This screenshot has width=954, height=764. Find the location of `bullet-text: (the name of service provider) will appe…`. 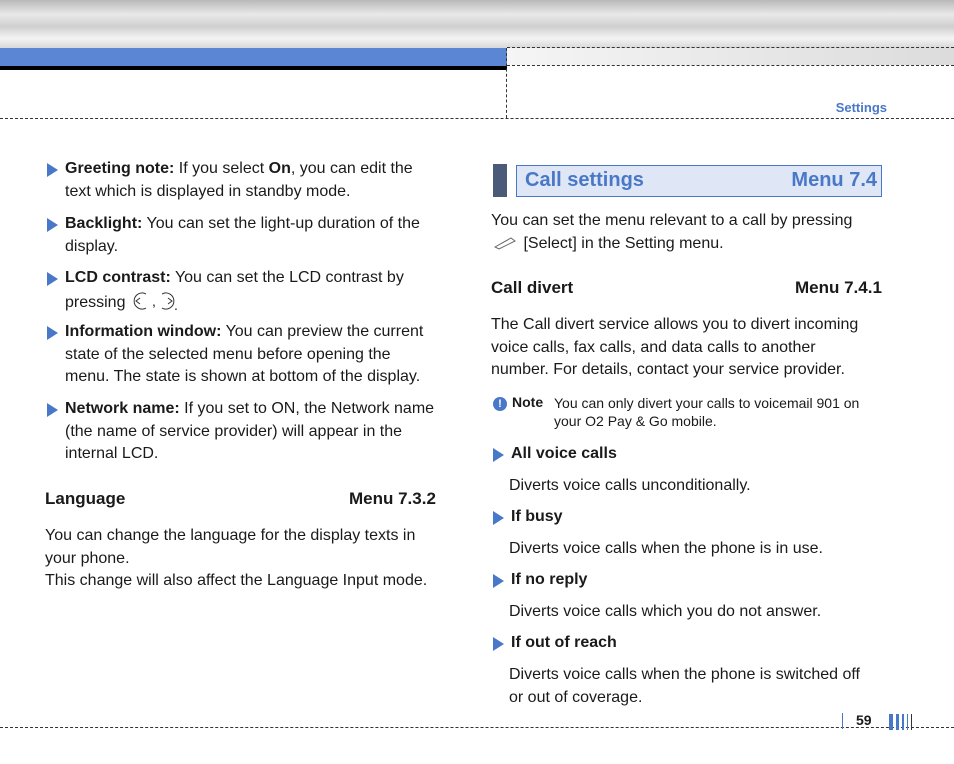

bullet-text: (the name of service provider) will appe… is located at coordinates (234, 431).